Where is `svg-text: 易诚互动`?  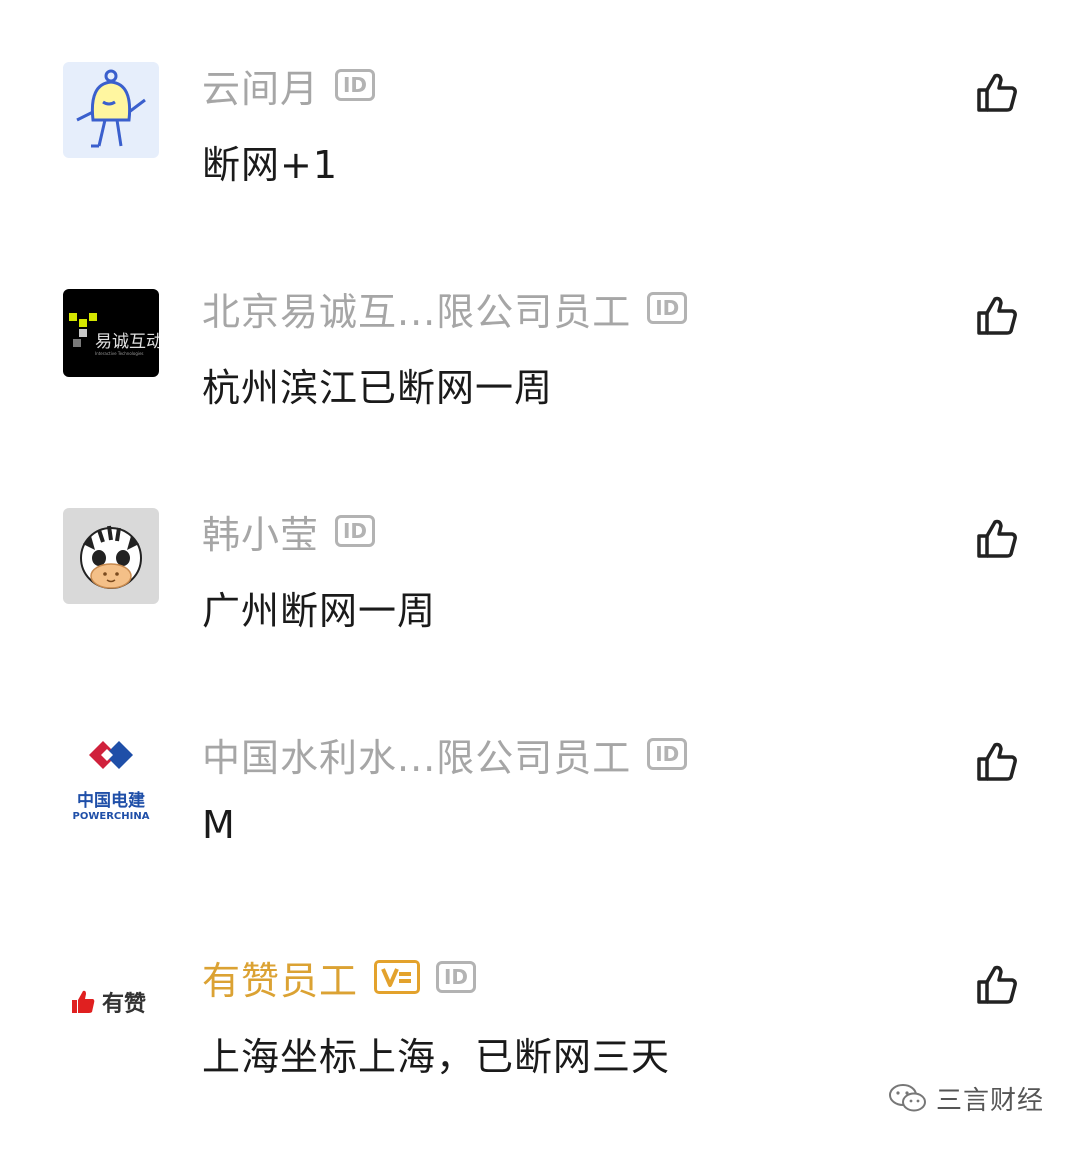
svg-text: 易诚互动 is located at coordinates (127, 342).